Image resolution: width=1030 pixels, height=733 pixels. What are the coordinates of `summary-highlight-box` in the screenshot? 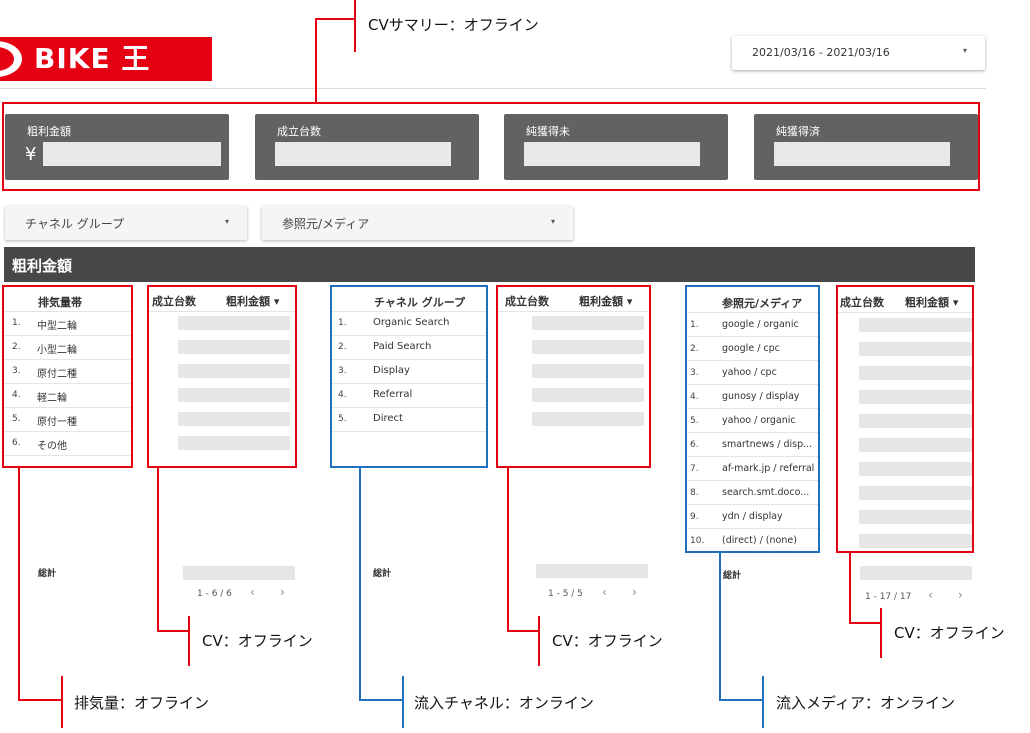 It's located at (491, 146).